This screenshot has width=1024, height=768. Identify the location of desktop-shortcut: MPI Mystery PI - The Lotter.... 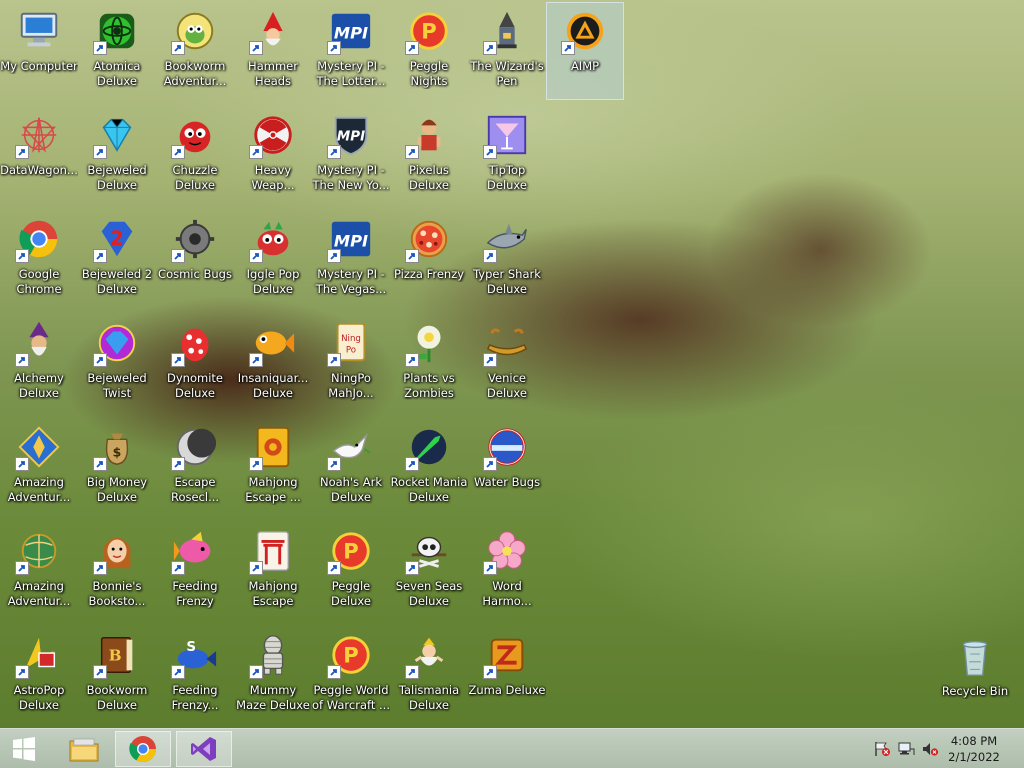
(351, 51).